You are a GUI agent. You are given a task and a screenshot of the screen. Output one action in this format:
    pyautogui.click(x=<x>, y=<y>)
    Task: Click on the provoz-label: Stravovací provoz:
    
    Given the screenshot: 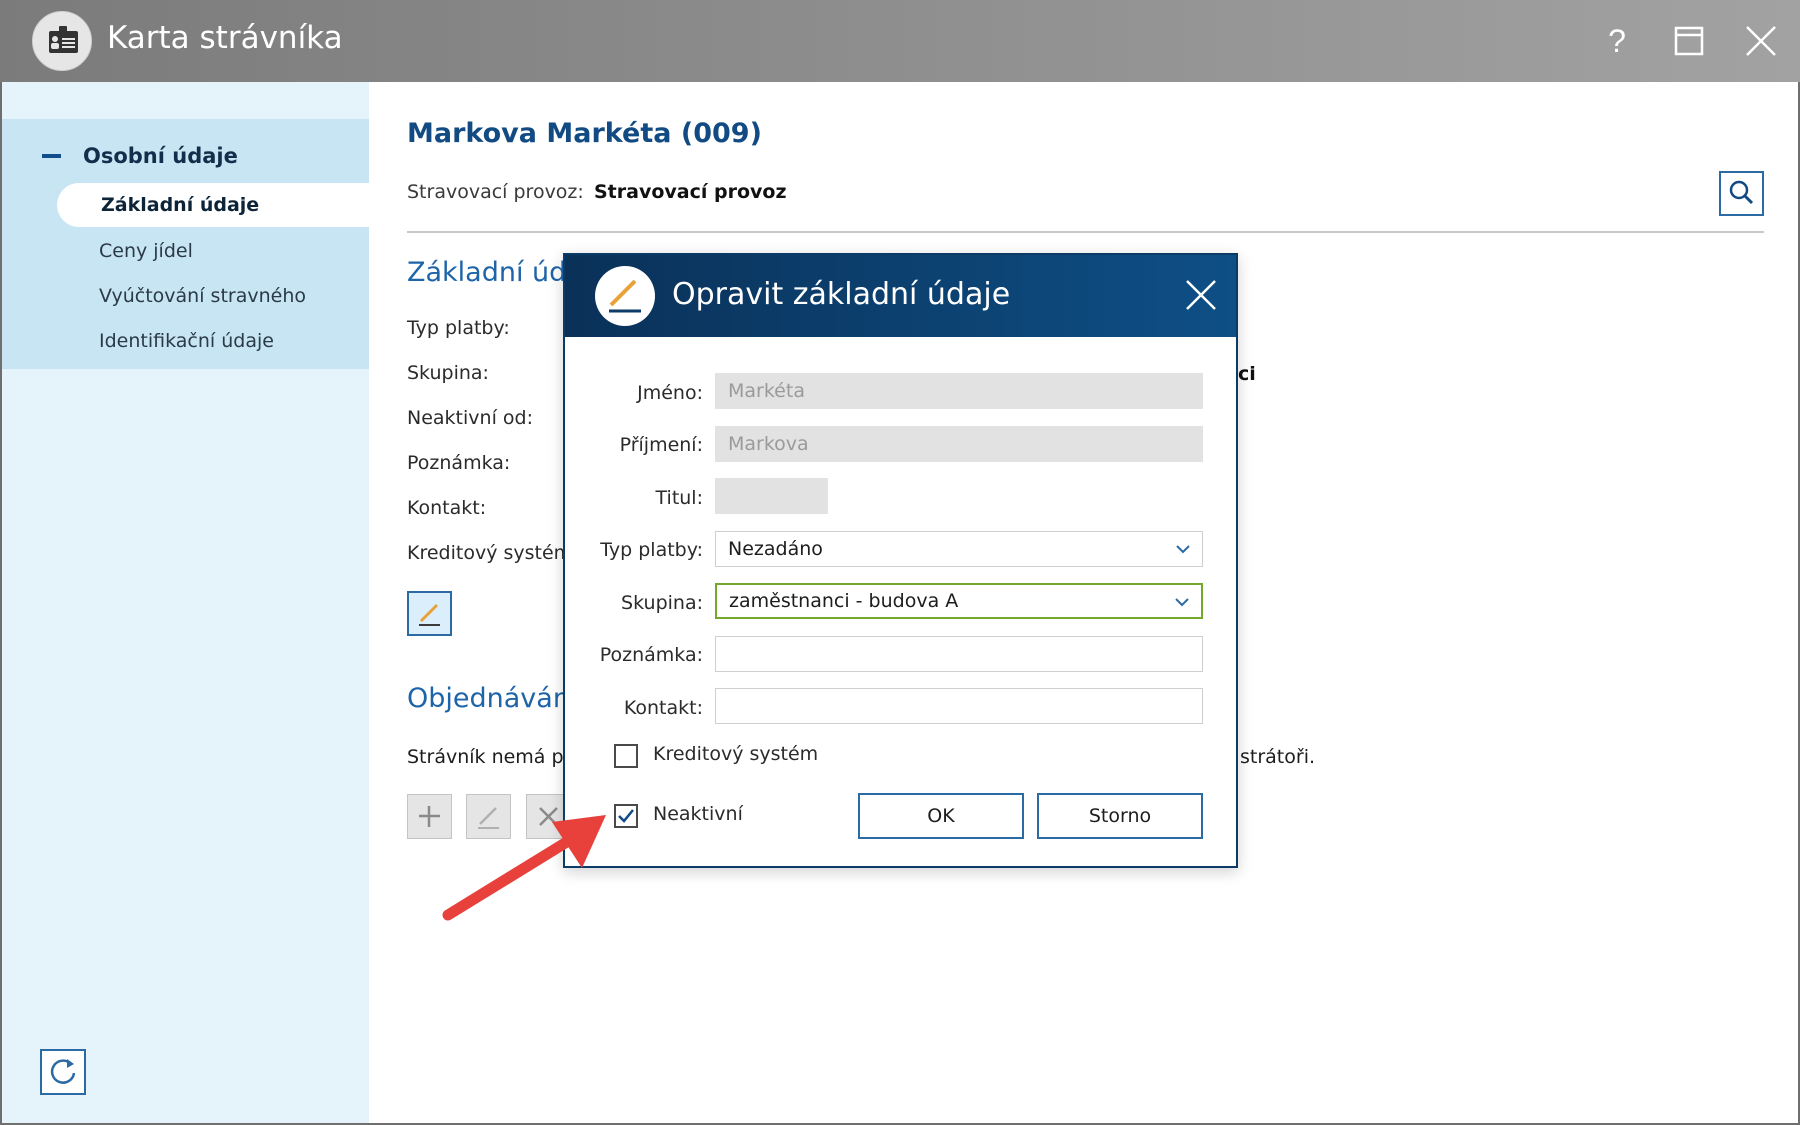 What is the action you would take?
    pyautogui.click(x=495, y=192)
    